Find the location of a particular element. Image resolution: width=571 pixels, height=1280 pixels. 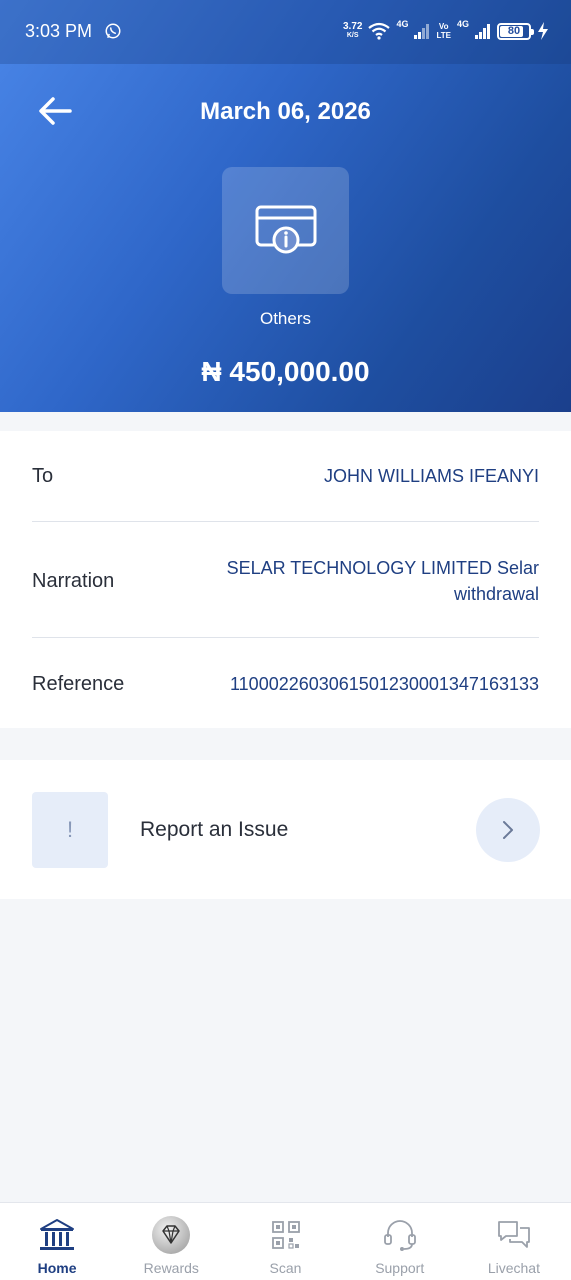

detail-label: Narration is located at coordinates (73, 580).